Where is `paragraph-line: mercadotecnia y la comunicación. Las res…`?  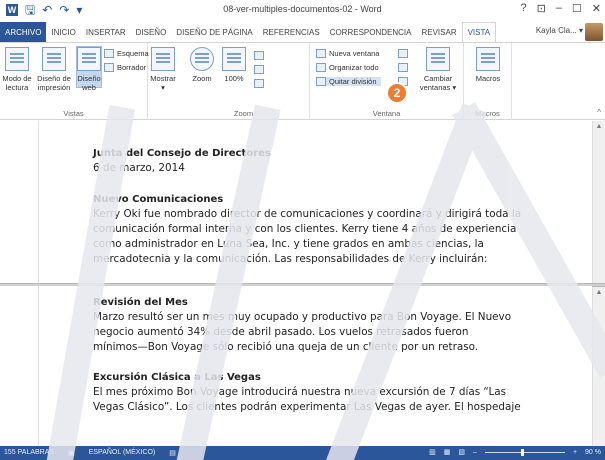
paragraph-line: mercadotecnia y la comunicación. Las res… is located at coordinates (290, 259).